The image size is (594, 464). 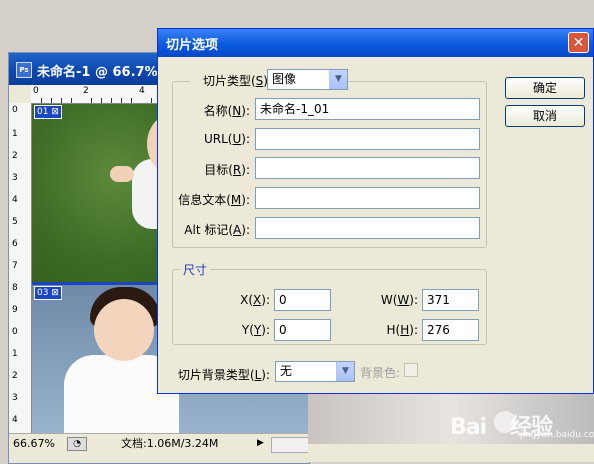 I want to click on slice-badge-03: 03 ⊠, so click(x=48, y=293).